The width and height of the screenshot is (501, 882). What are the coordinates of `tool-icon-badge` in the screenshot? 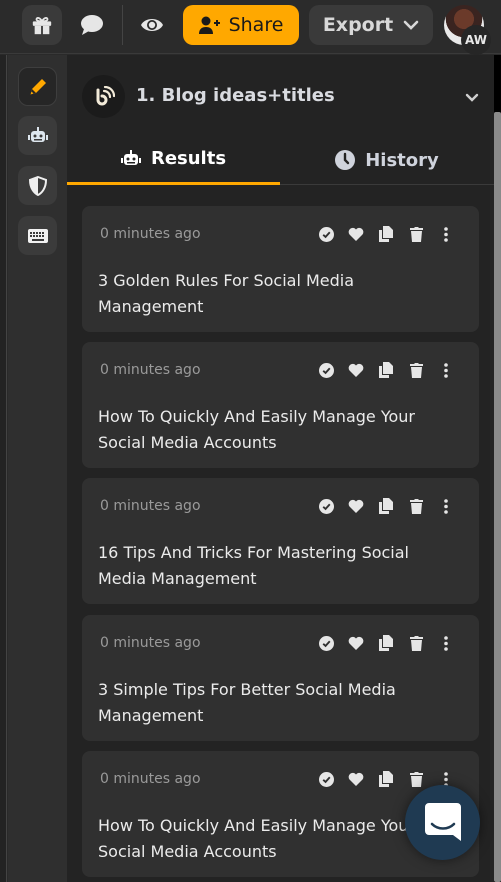 It's located at (103, 96).